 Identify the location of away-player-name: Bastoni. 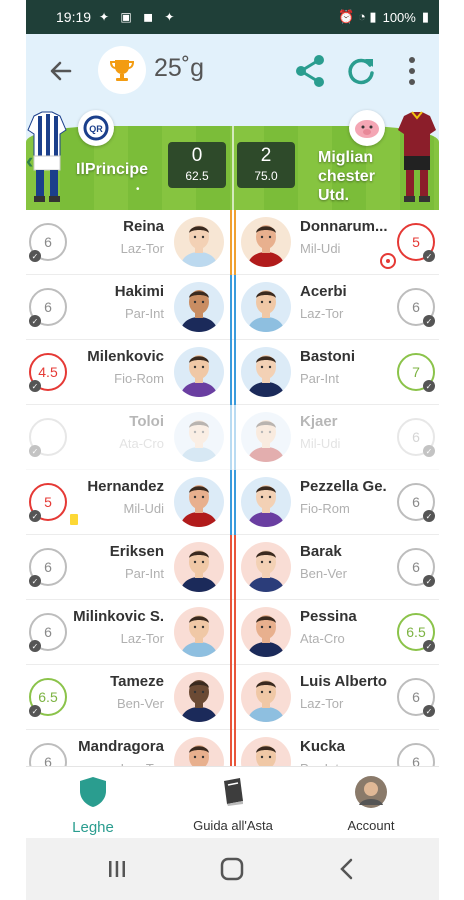
(328, 356).